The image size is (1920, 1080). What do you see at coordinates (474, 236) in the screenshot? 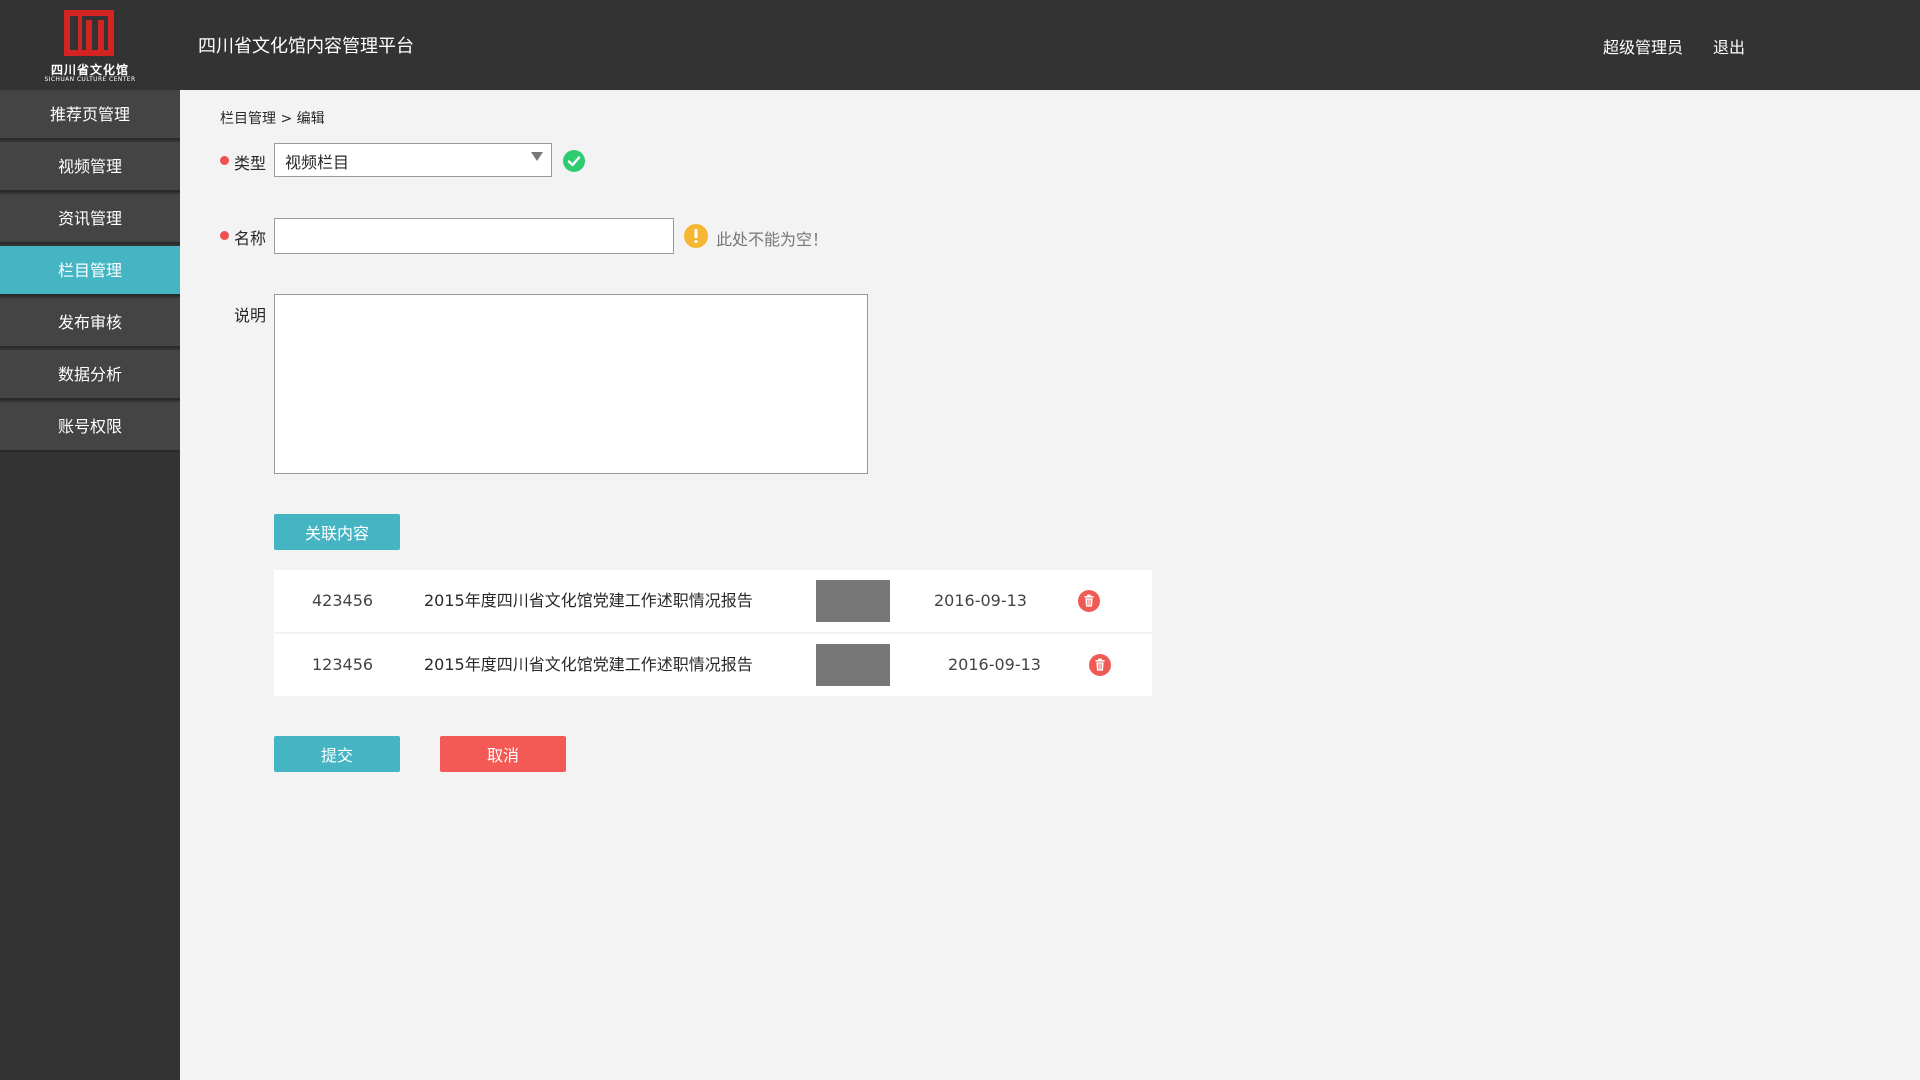
I see `name-input` at bounding box center [474, 236].